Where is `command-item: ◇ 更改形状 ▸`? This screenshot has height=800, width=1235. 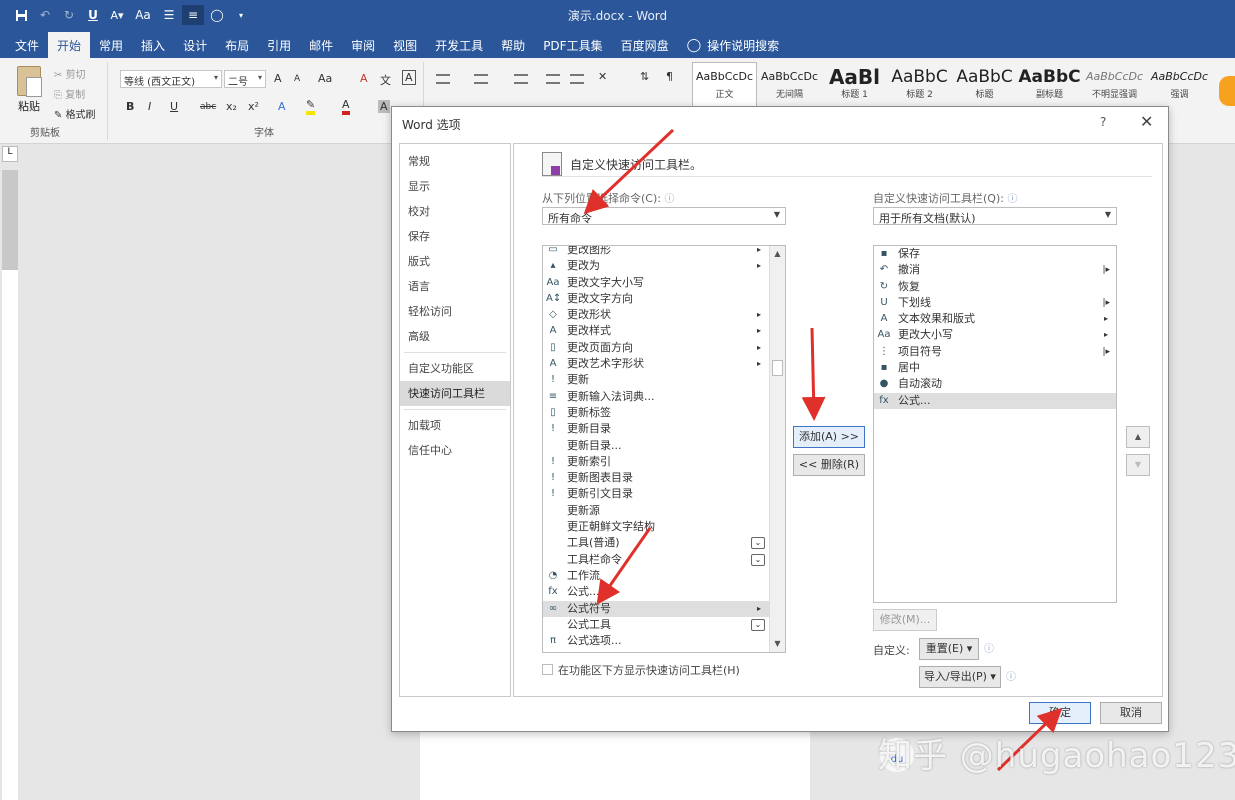 command-item: ◇ 更改形状 ▸ is located at coordinates (656, 315).